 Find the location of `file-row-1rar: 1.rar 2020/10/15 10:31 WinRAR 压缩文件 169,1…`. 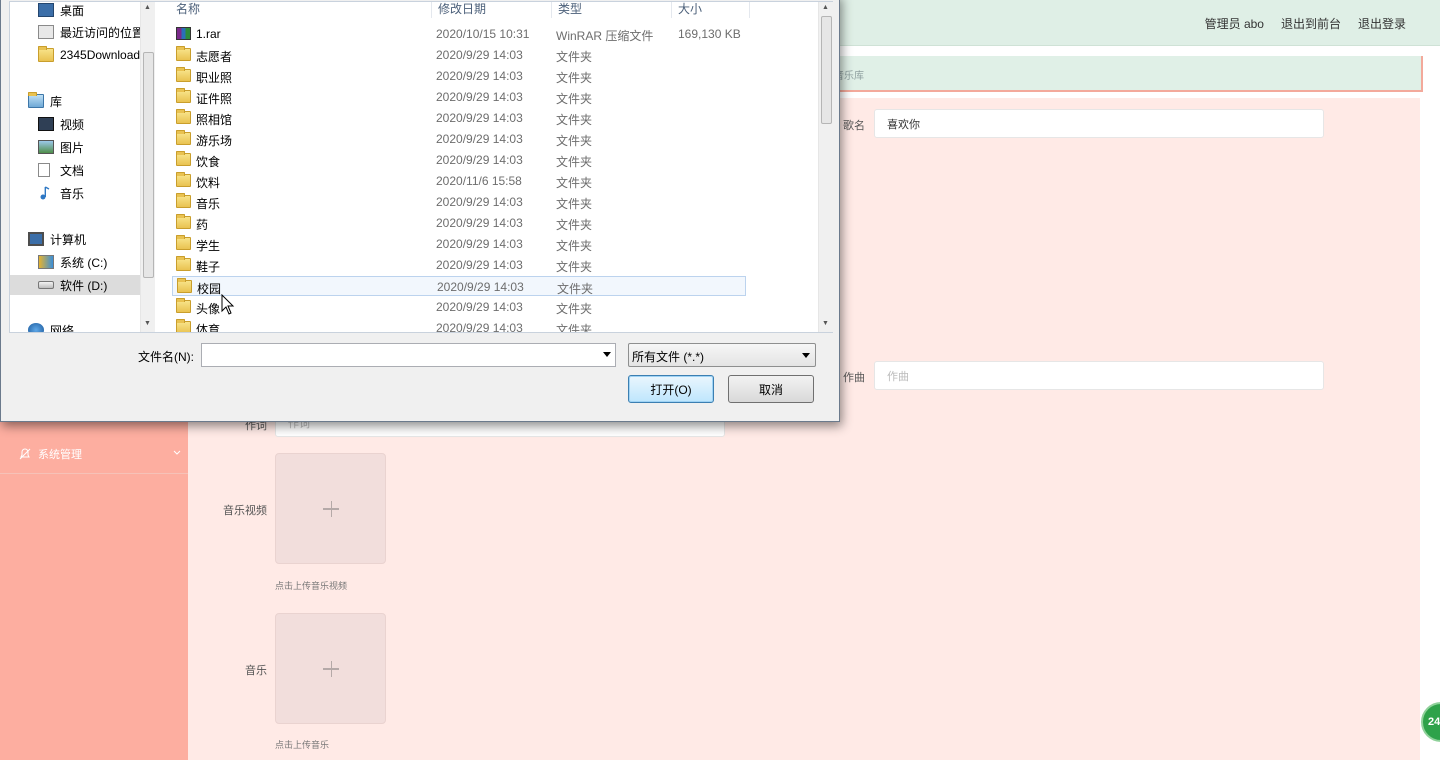

file-row-1rar: 1.rar 2020/10/15 10:31 WinRAR 压缩文件 169,1… is located at coordinates (459, 34).